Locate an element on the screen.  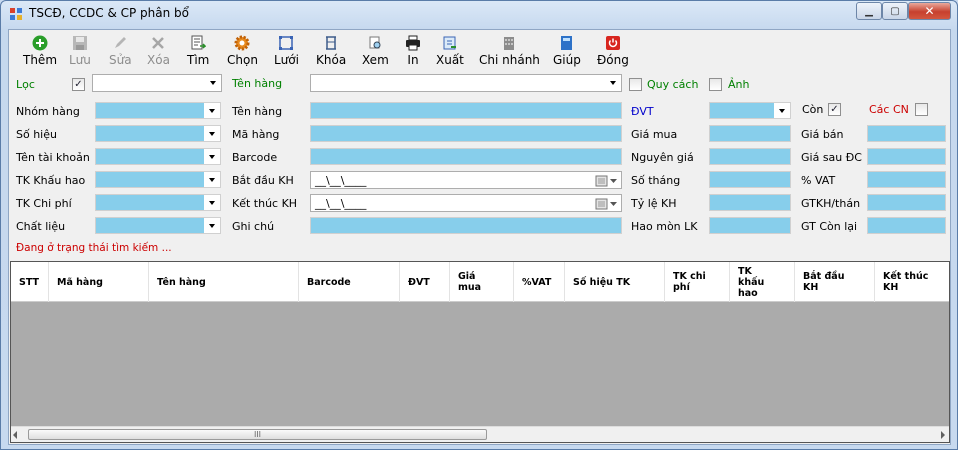
product-name-field is located at coordinates (466, 110).